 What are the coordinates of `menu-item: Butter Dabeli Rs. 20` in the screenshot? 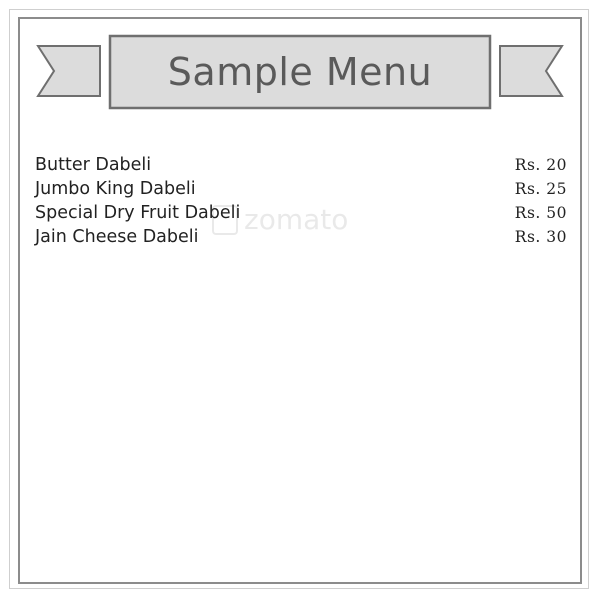 It's located at (301, 167).